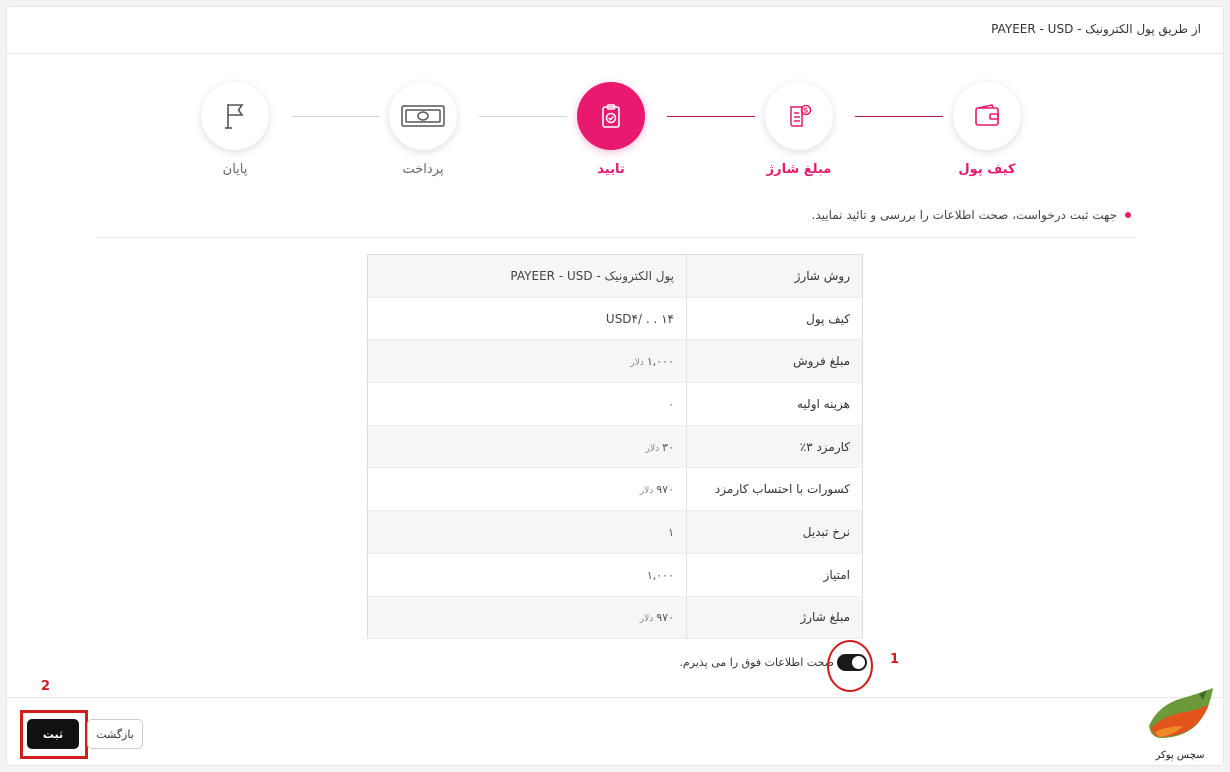  I want to click on back-button: بازگشت, so click(115, 734).